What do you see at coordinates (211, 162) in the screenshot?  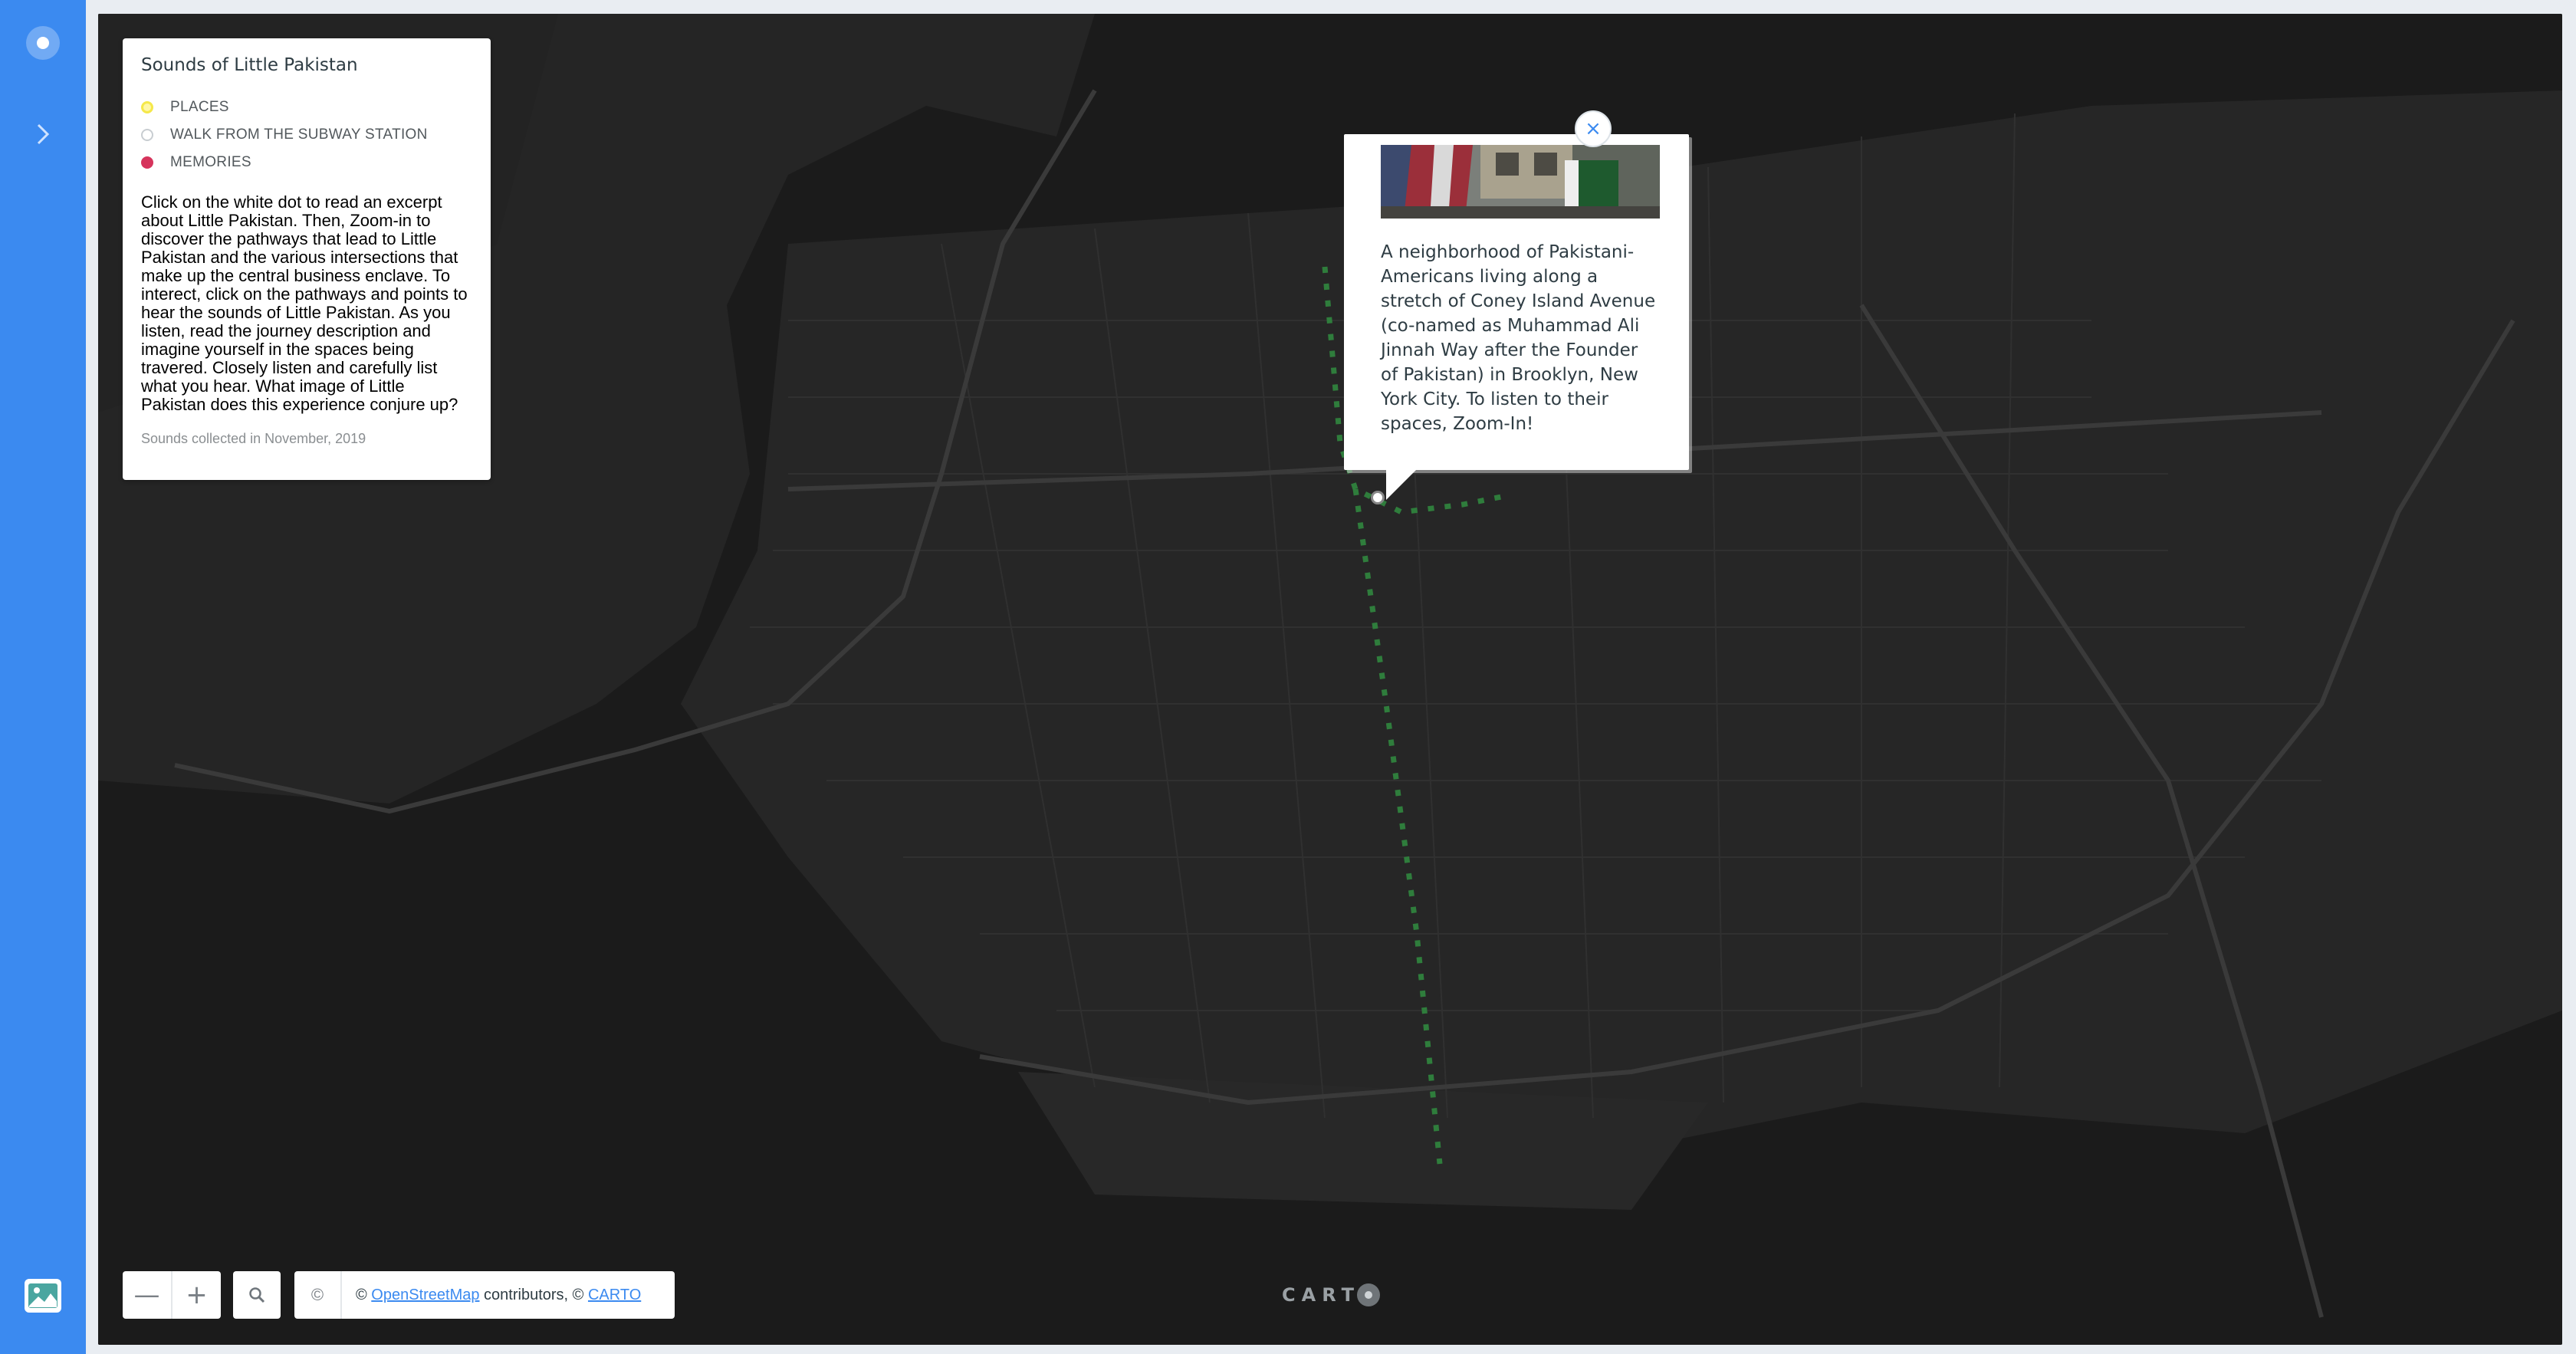 I see `legend-label-memories: MEMORIES` at bounding box center [211, 162].